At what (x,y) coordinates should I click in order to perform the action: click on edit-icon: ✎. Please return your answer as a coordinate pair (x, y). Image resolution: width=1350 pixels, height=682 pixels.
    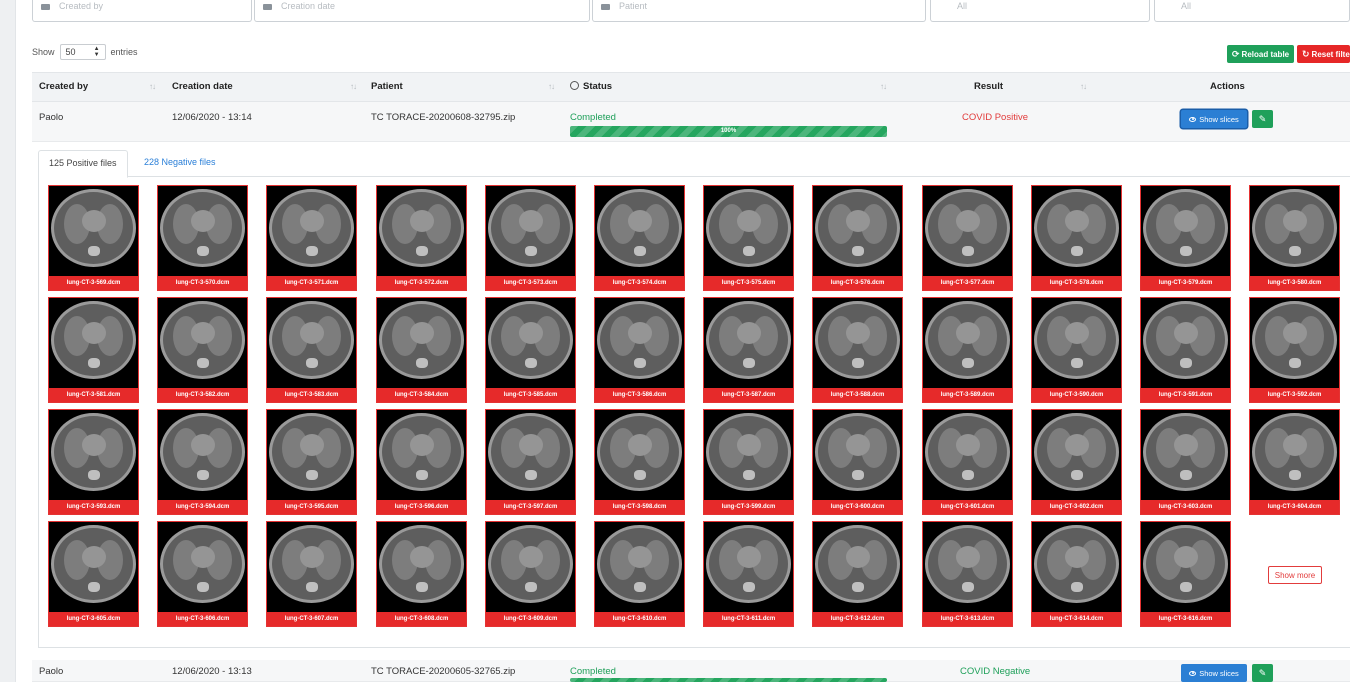
    Looking at the image, I should click on (1262, 672).